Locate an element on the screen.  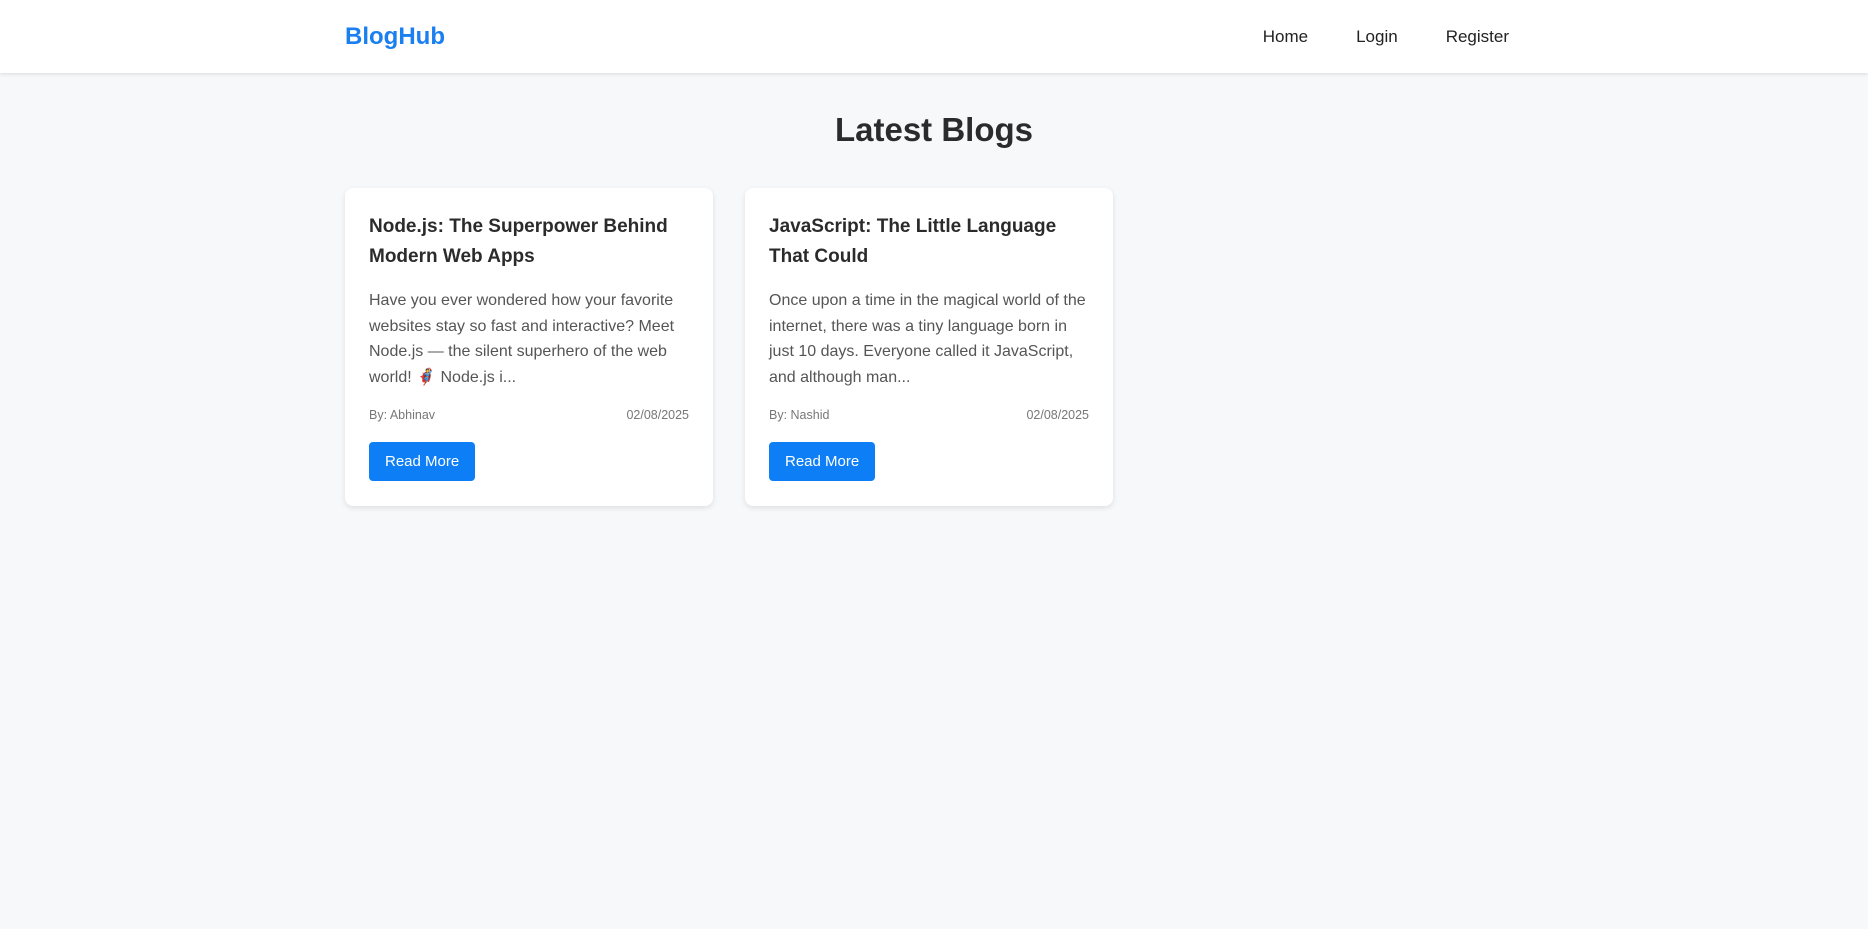
nav-links: Home Login Register is located at coordinates (1393, 37).